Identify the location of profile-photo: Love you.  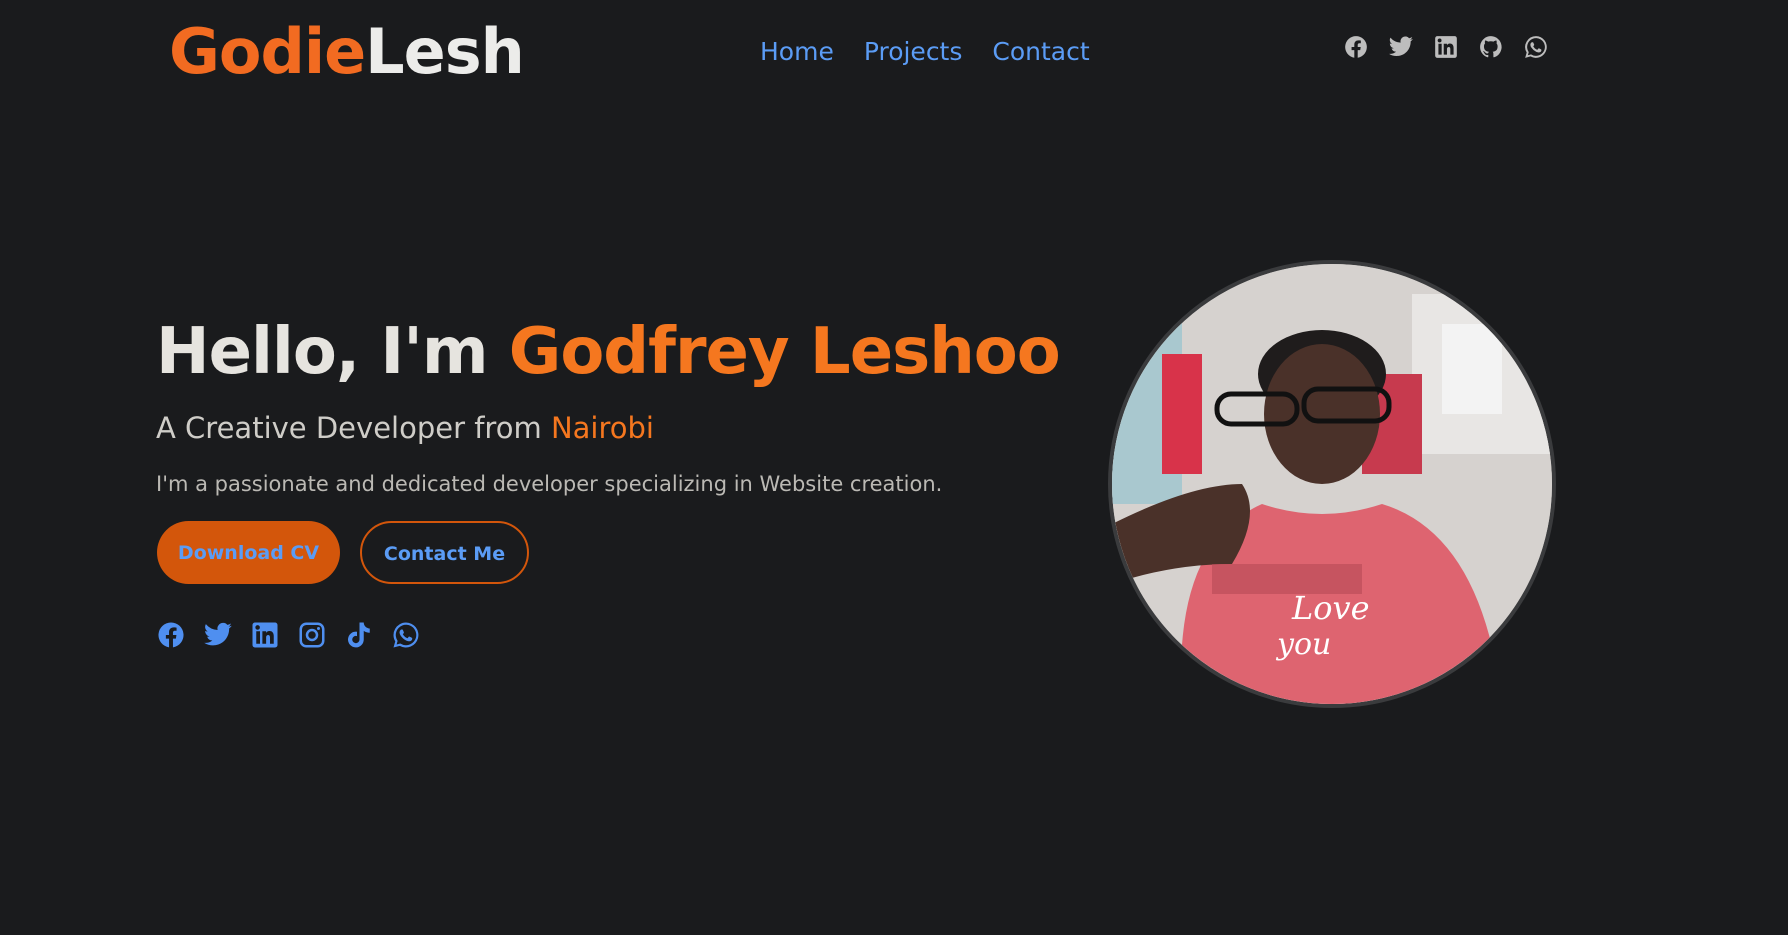
(1332, 484).